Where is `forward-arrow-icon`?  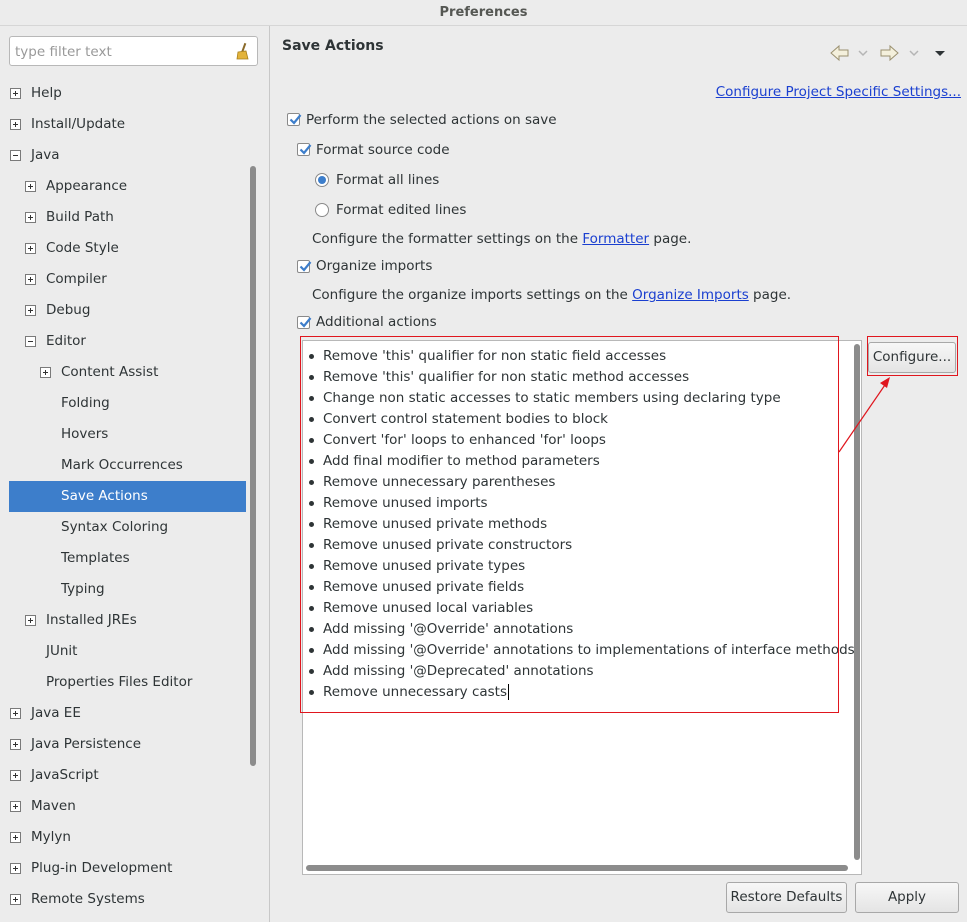 forward-arrow-icon is located at coordinates (889, 53).